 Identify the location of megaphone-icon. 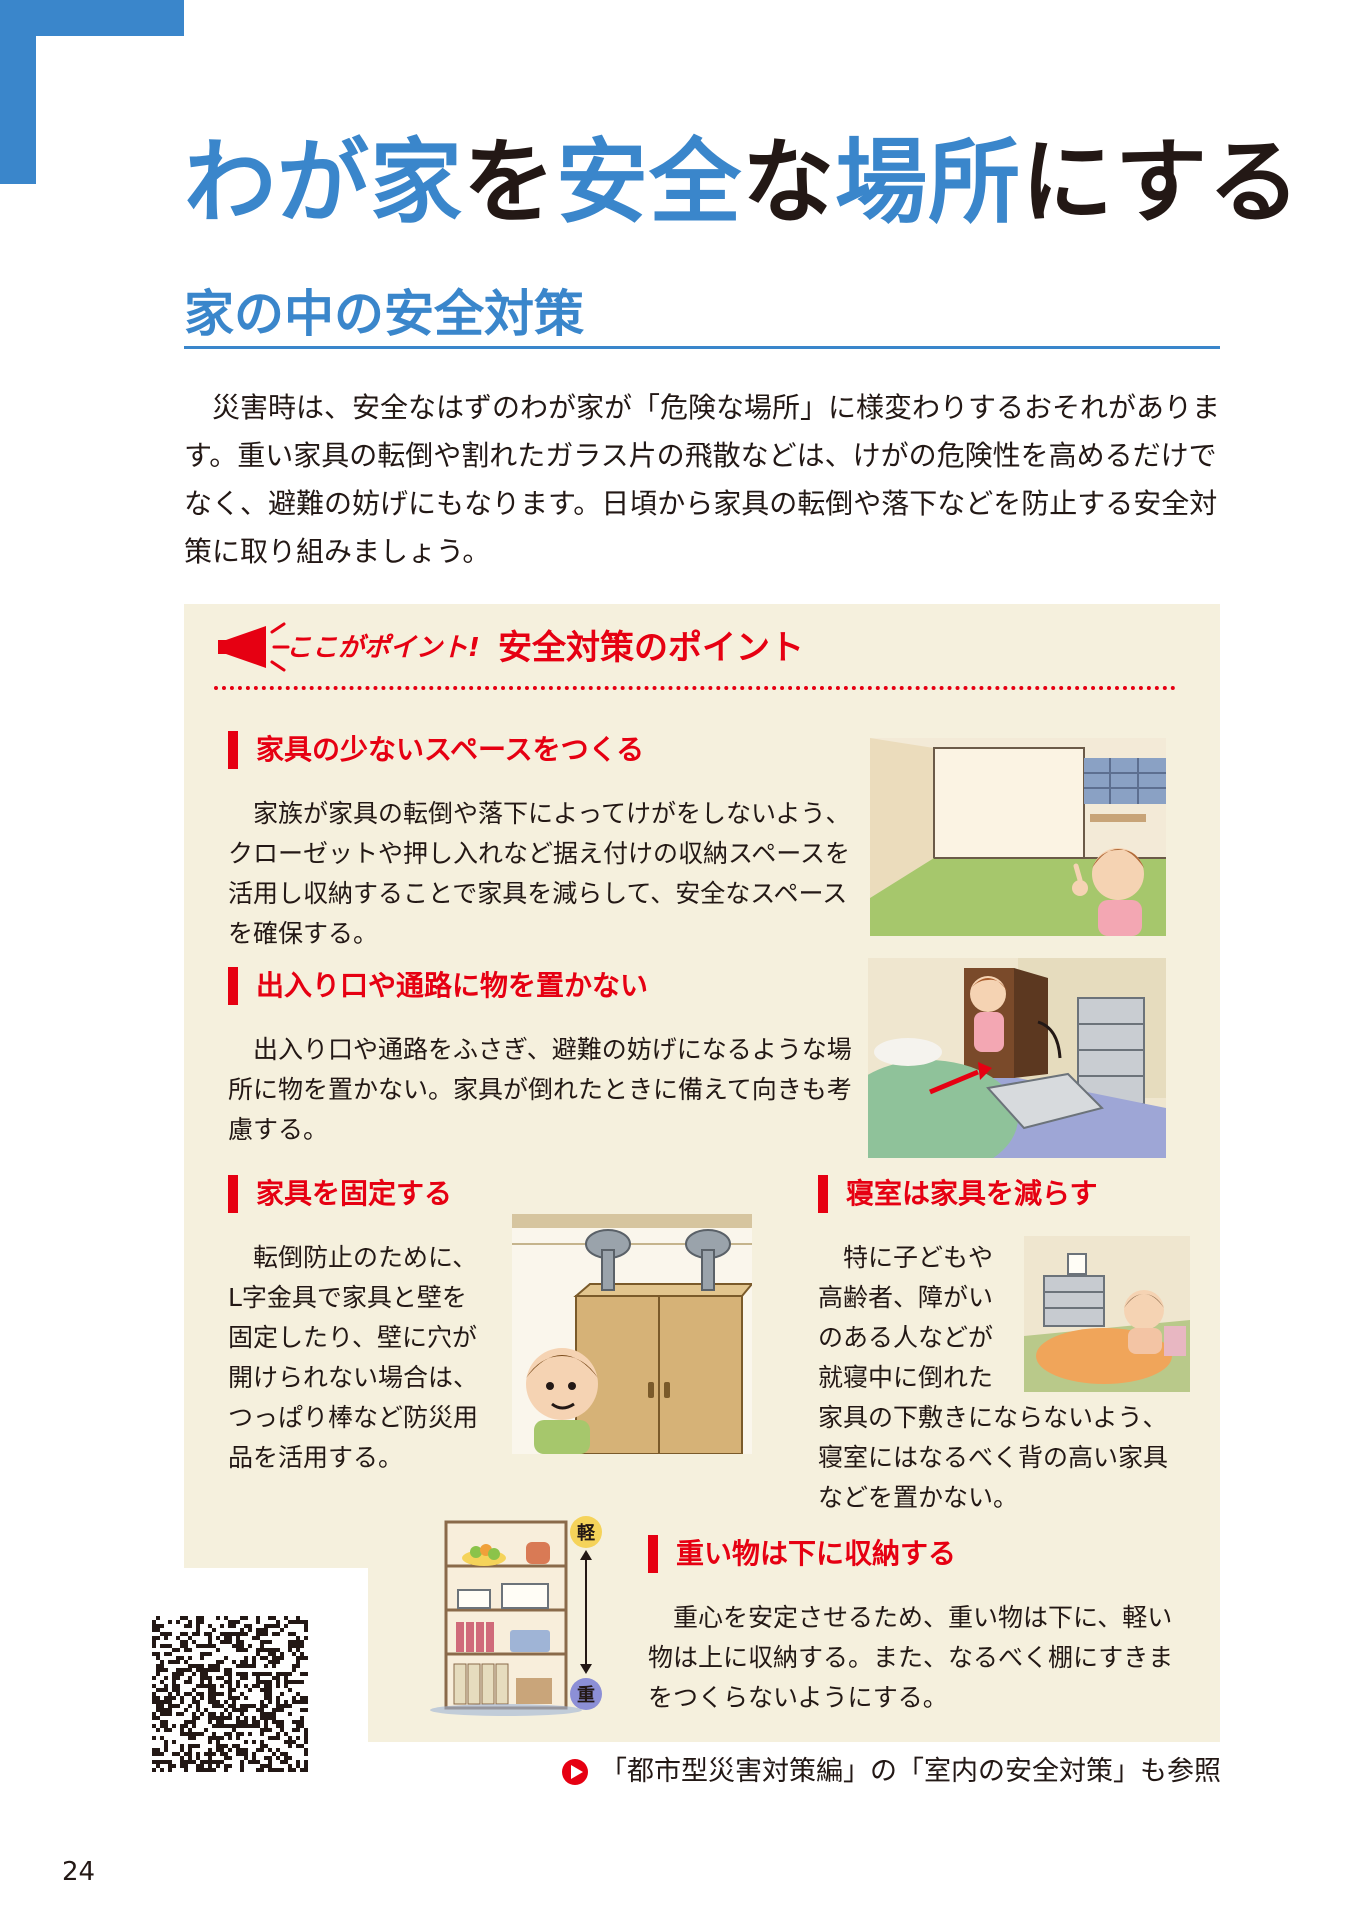
(254, 647).